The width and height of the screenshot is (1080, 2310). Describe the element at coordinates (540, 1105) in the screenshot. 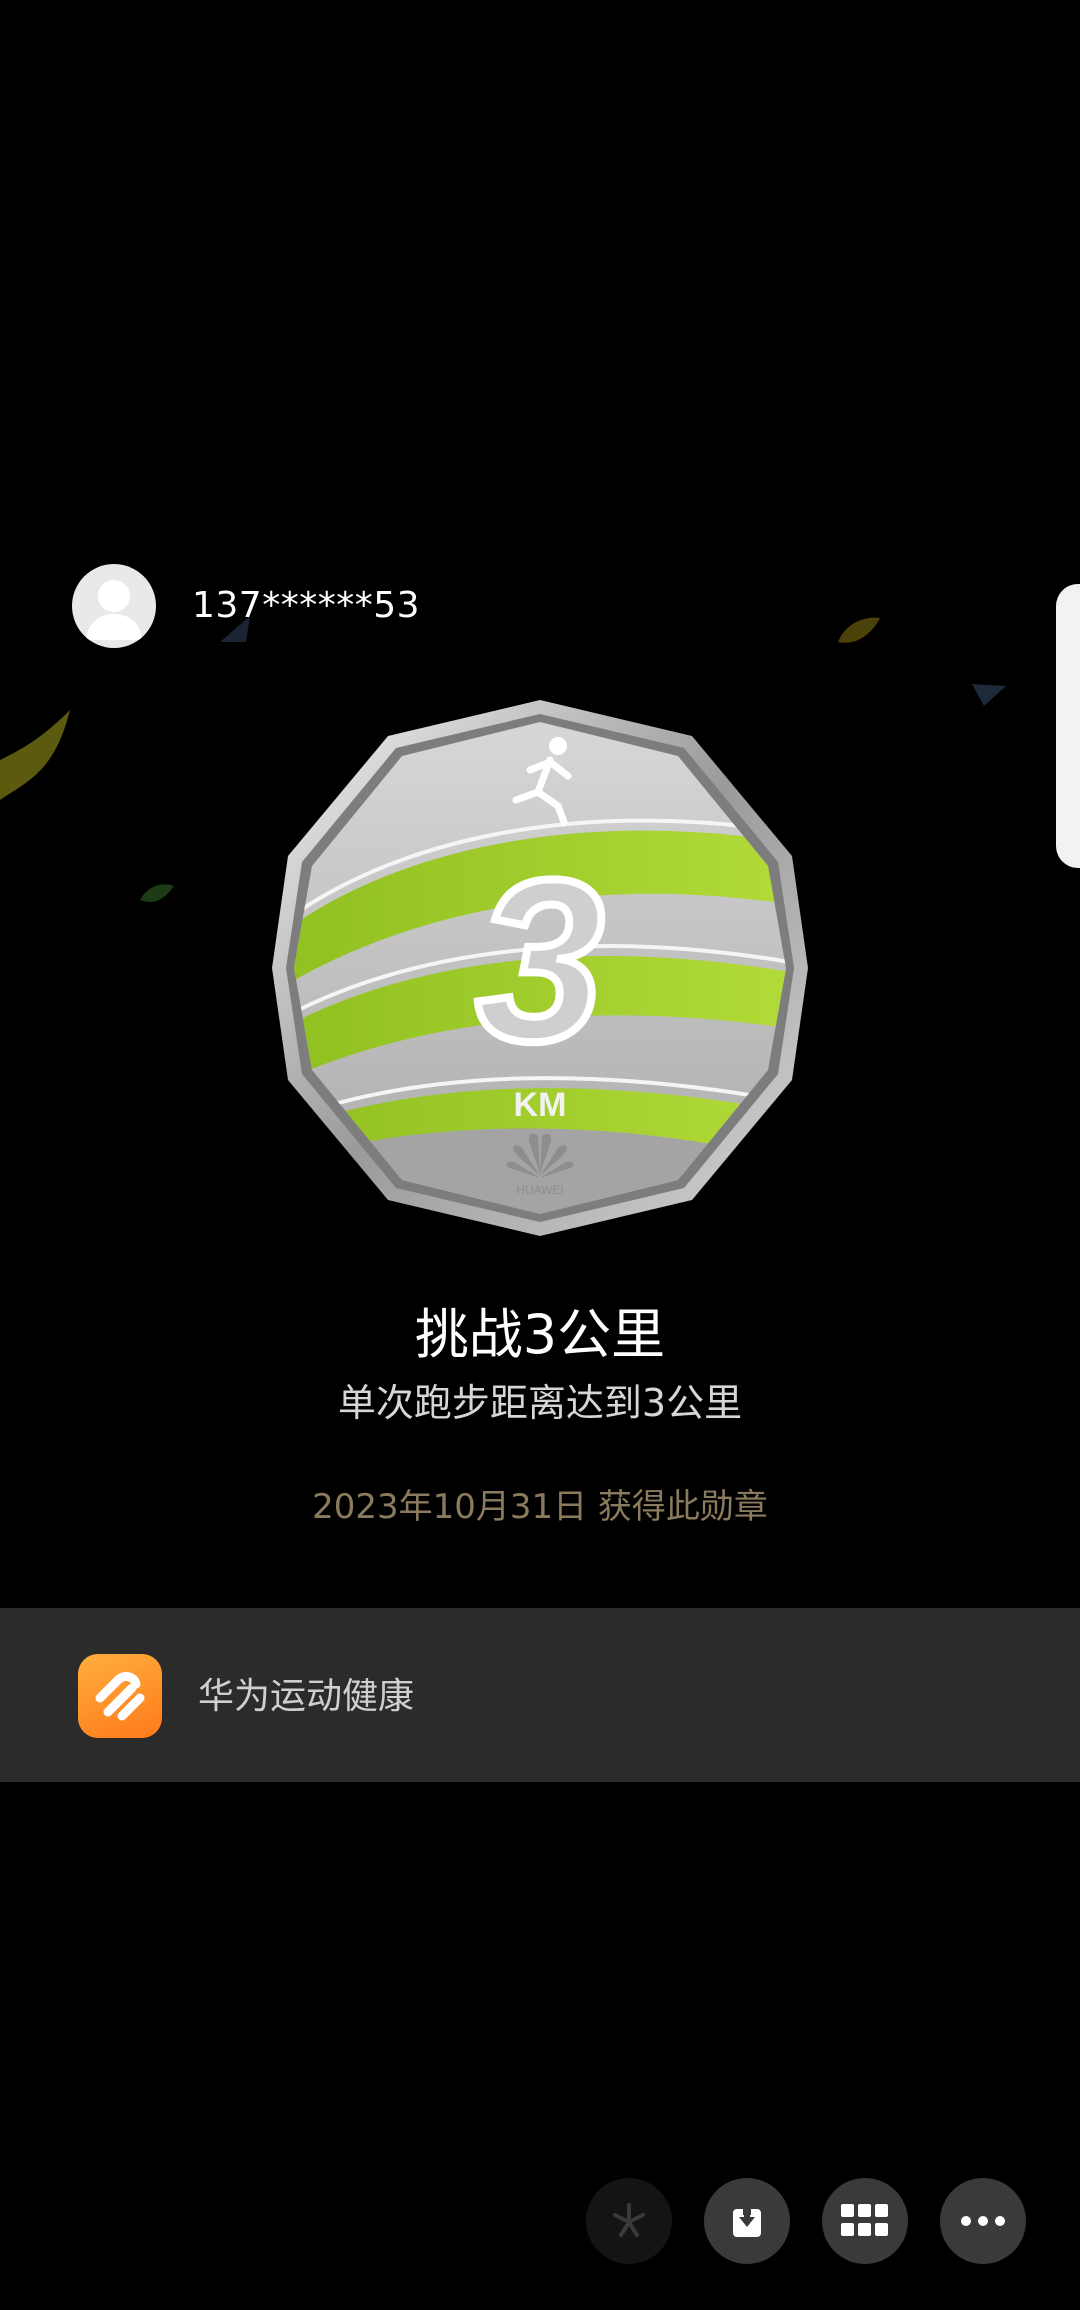

I see `medal-unit: KM` at that location.